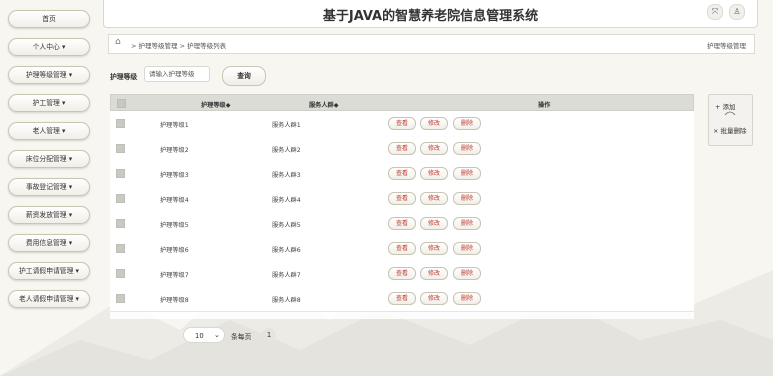 This screenshot has height=376, width=773. I want to click on sidebar-item-salary: 薪资发放管理 ▾, so click(49, 215).